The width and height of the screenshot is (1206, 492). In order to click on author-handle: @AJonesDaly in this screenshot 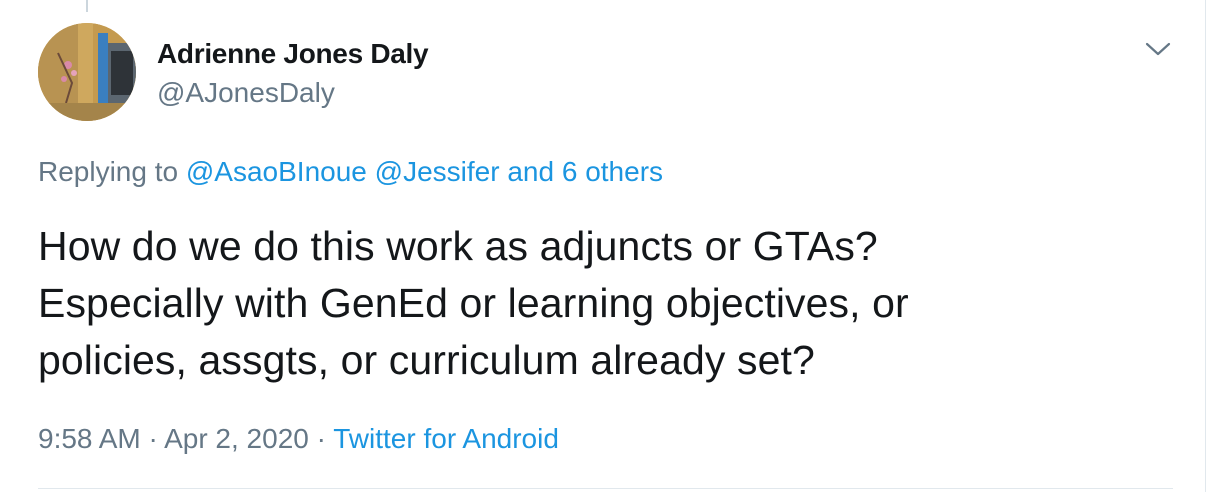, I will do `click(246, 93)`.